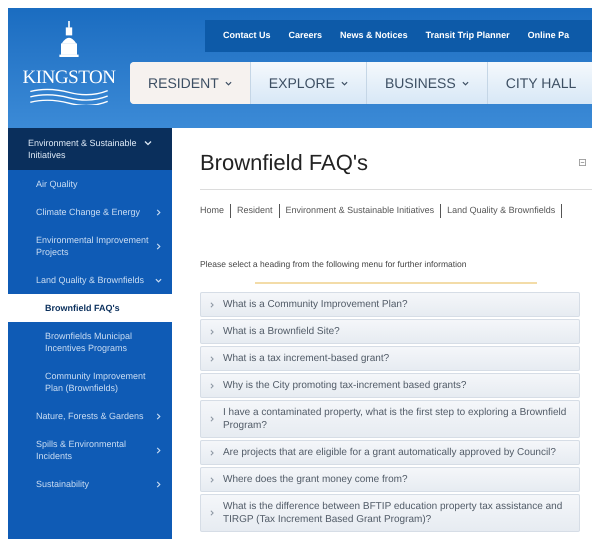 The width and height of the screenshot is (592, 539). What do you see at coordinates (90, 212) in the screenshot?
I see `sidebar-item: Climate Change & Energy` at bounding box center [90, 212].